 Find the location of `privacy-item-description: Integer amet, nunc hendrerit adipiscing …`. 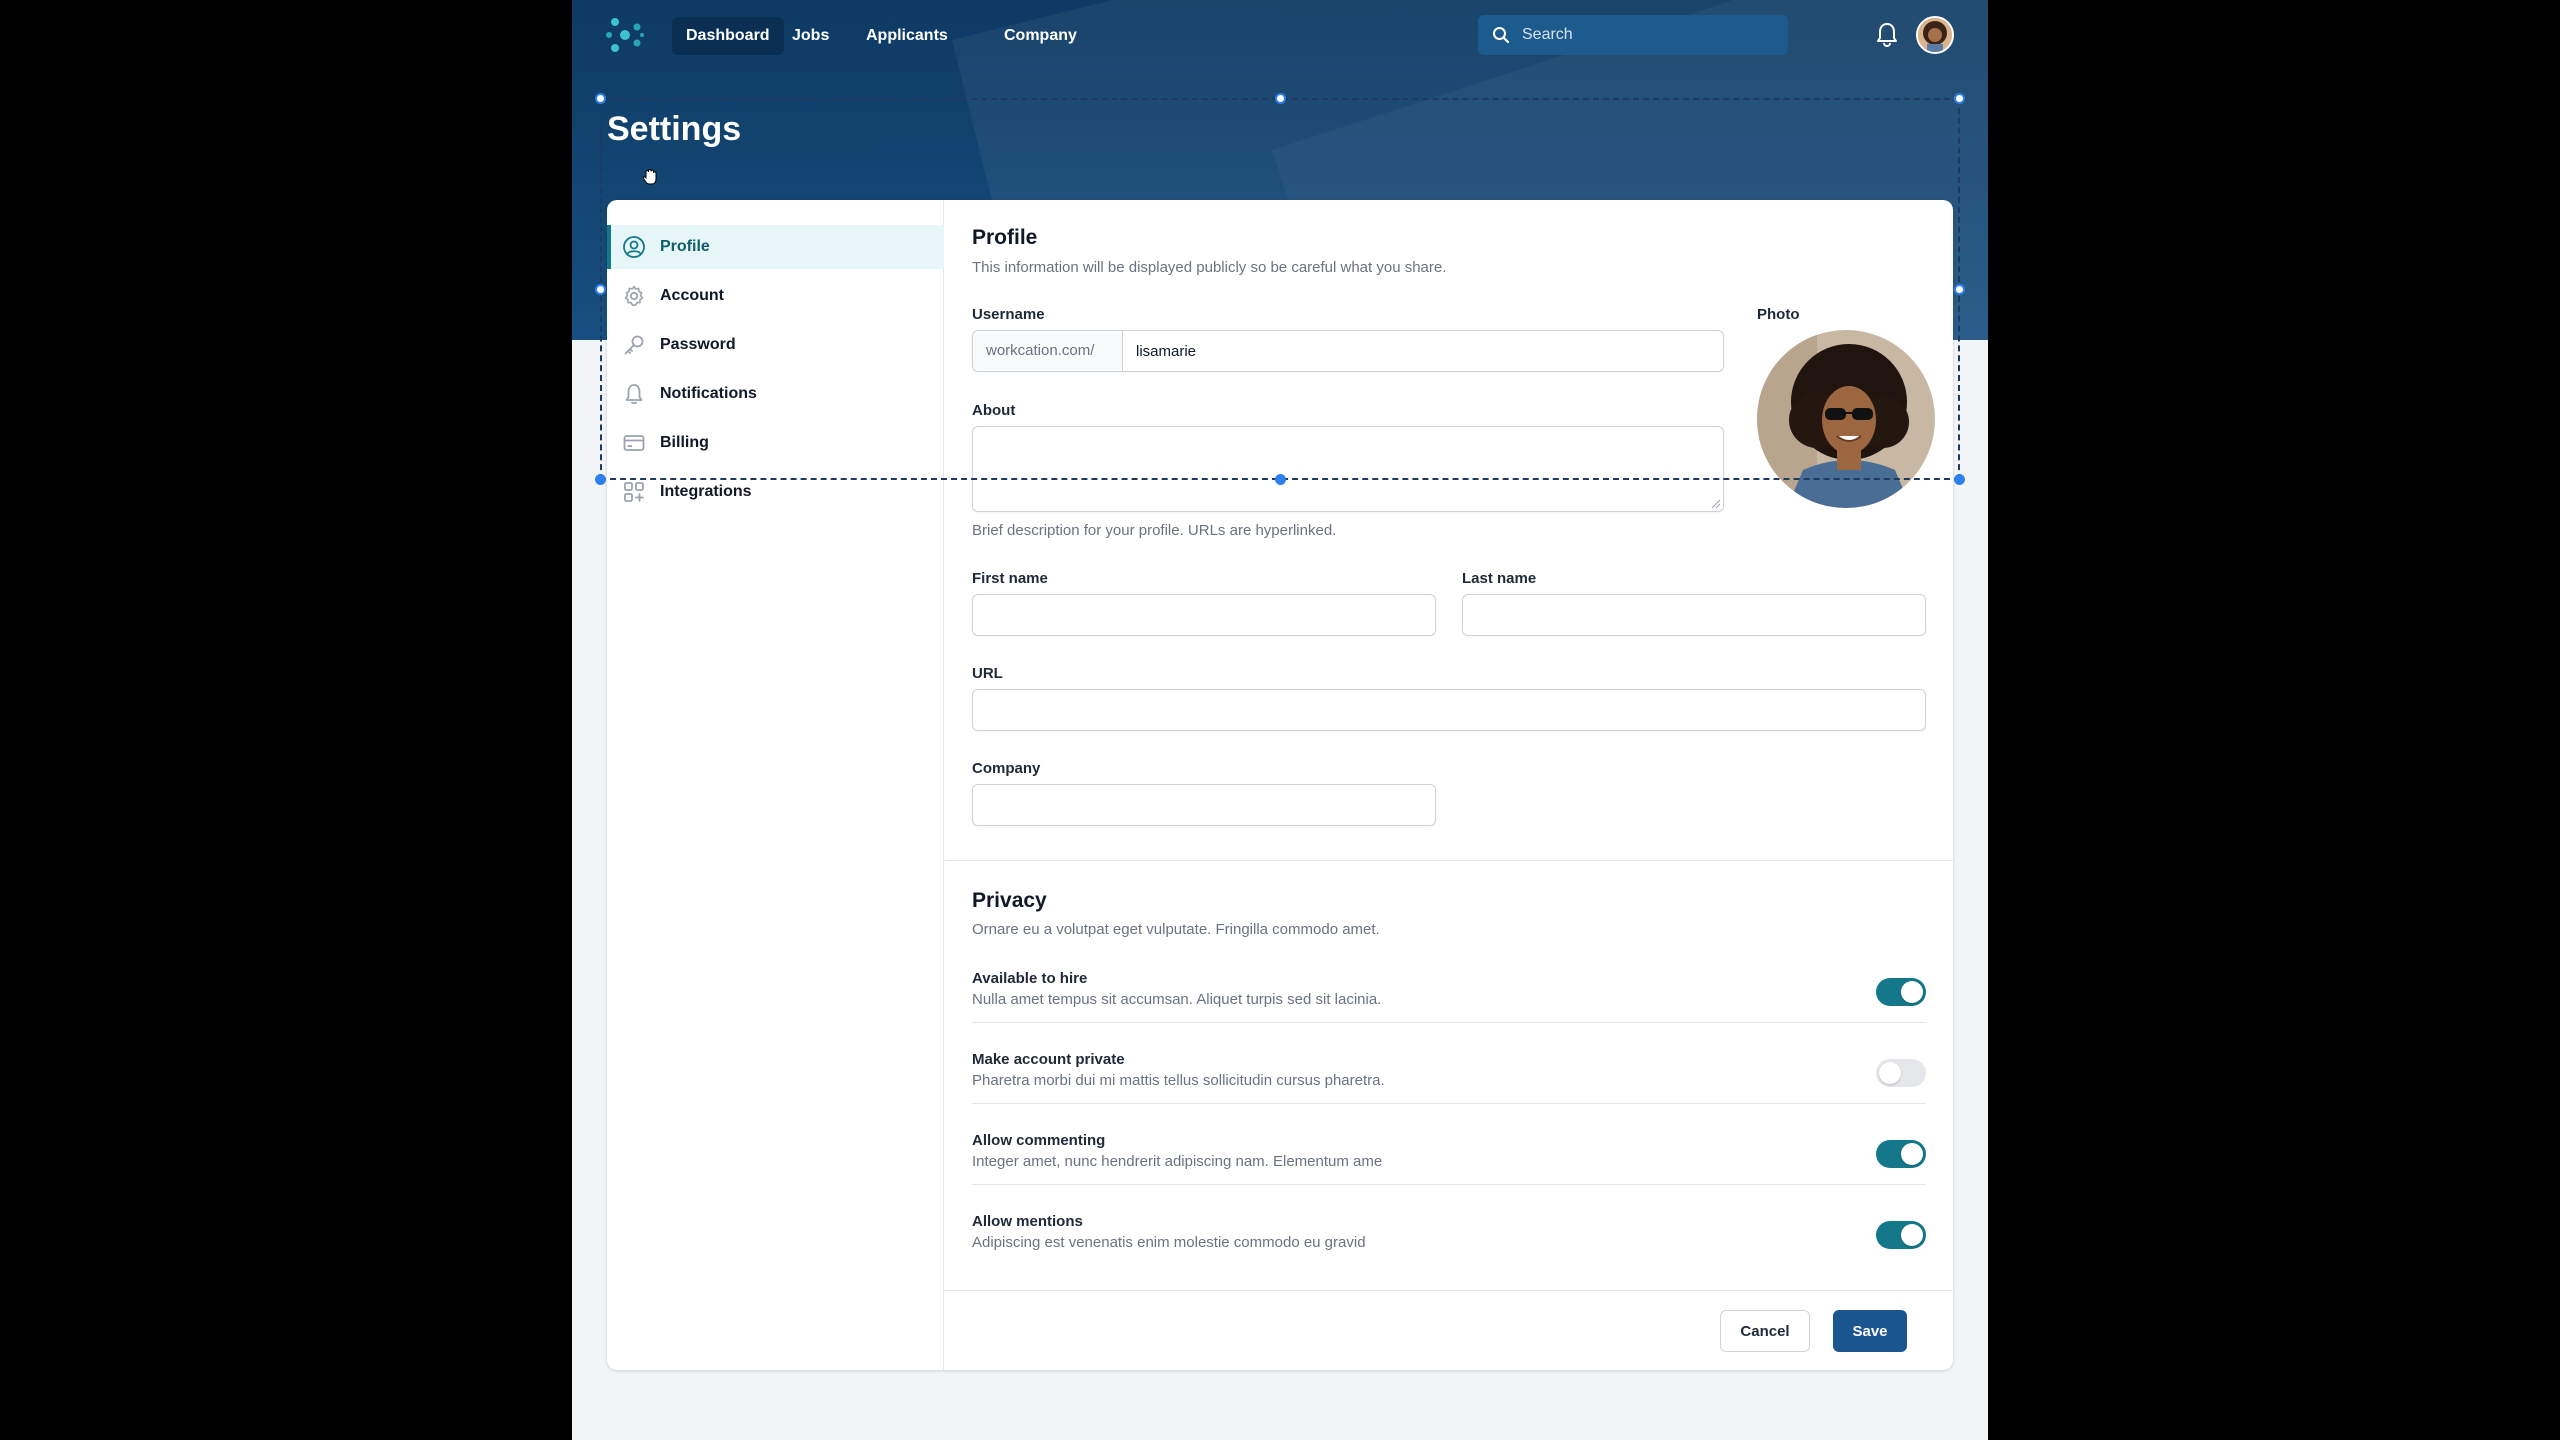

privacy-item-description: Integer amet, nunc hendrerit adipiscing … is located at coordinates (1177, 1161).